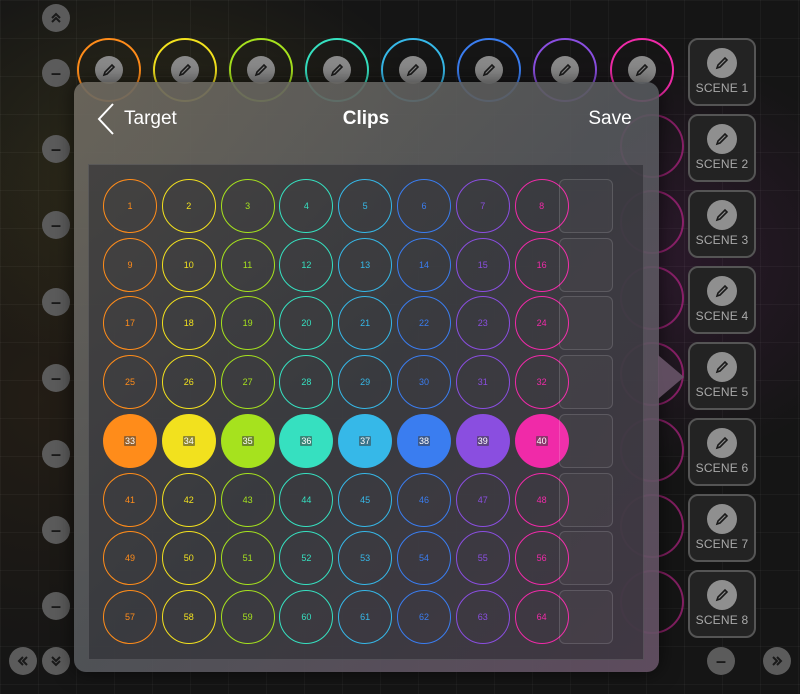 This screenshot has height=694, width=800. I want to click on scene-button-4: SCENE 4, so click(722, 300).